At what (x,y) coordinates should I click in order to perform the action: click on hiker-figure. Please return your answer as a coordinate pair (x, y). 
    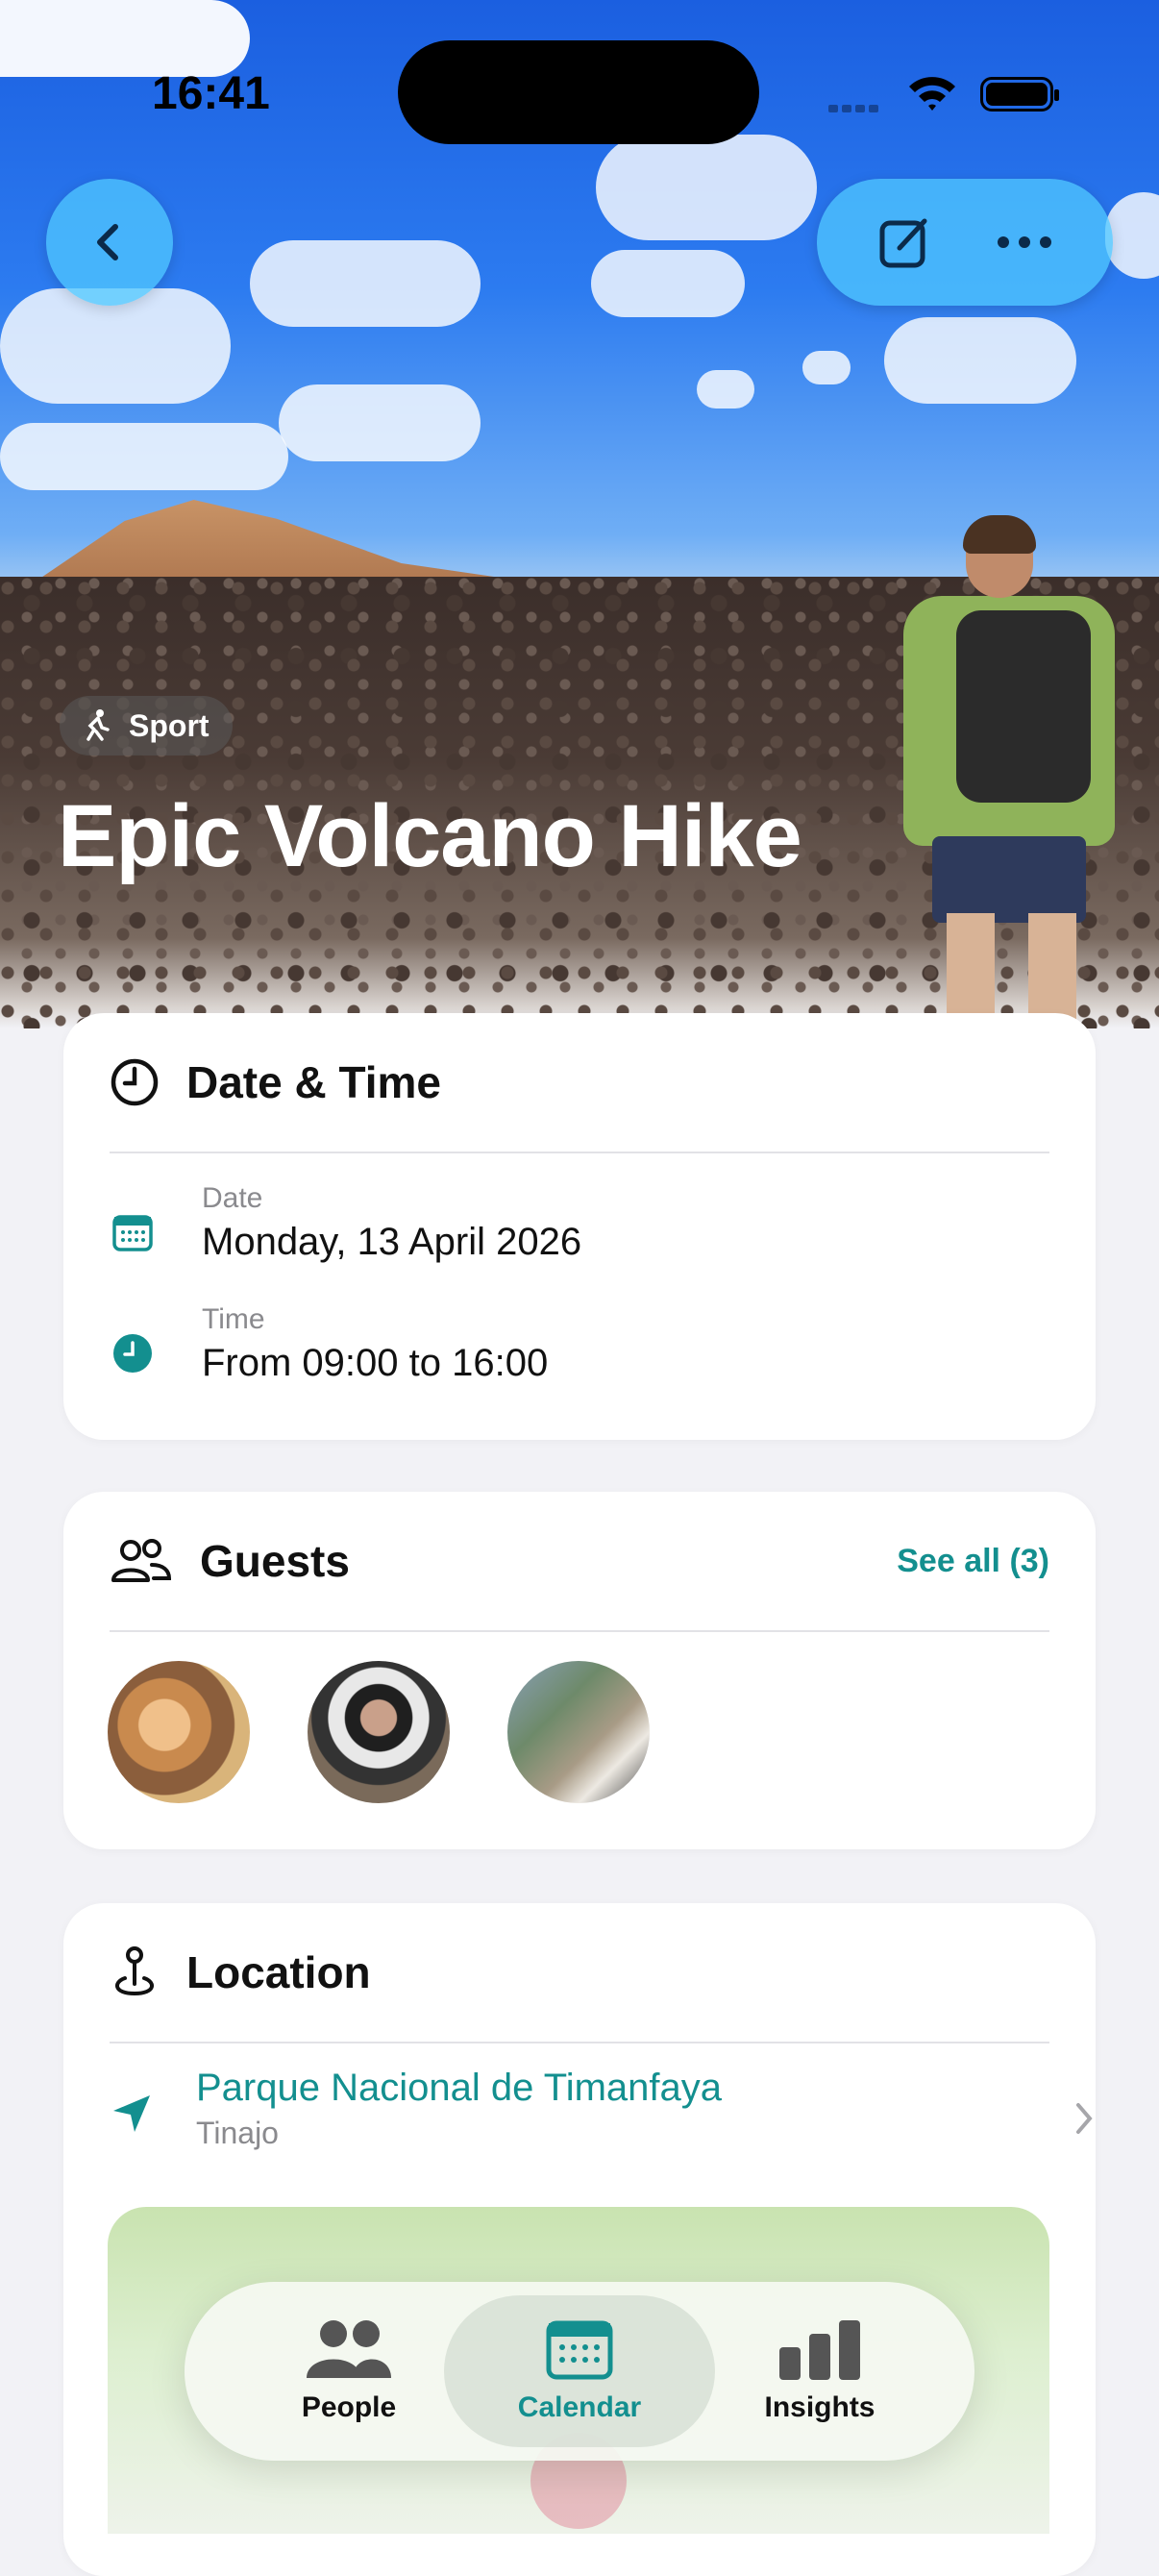
    Looking at the image, I should click on (1009, 771).